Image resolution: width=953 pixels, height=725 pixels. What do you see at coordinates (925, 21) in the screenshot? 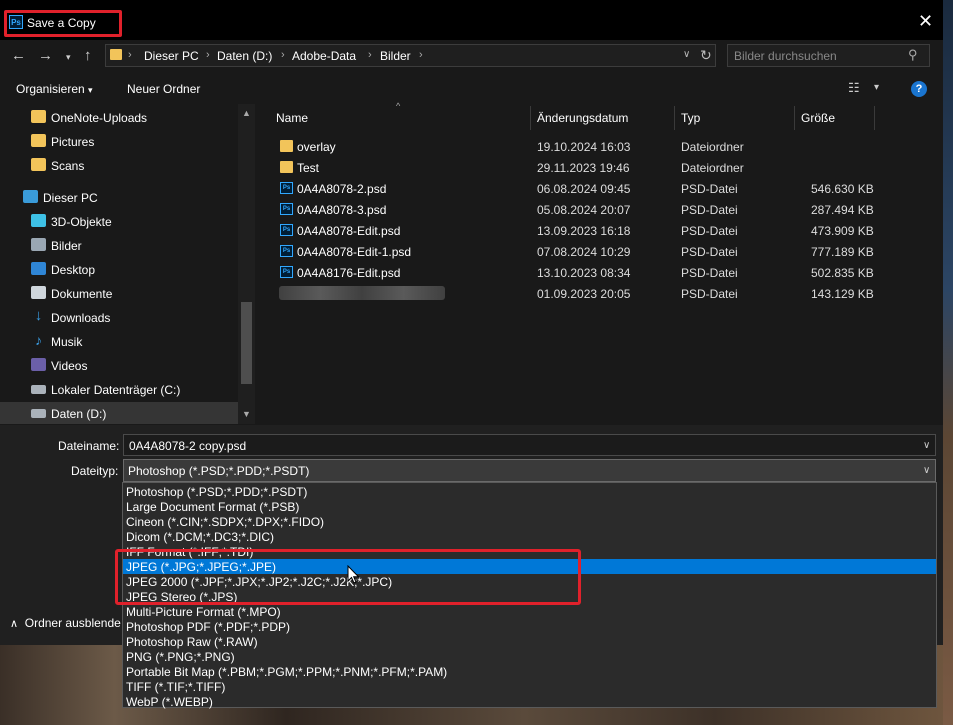
I see `close-icon: ✕` at bounding box center [925, 21].